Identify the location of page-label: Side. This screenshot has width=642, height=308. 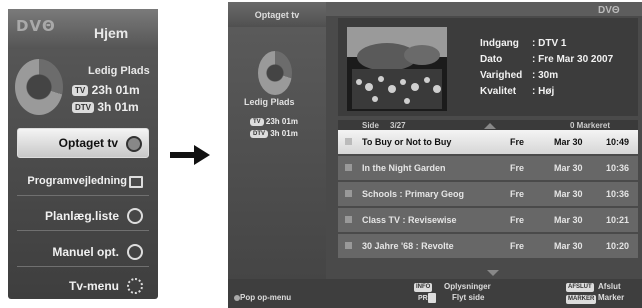
(370, 125).